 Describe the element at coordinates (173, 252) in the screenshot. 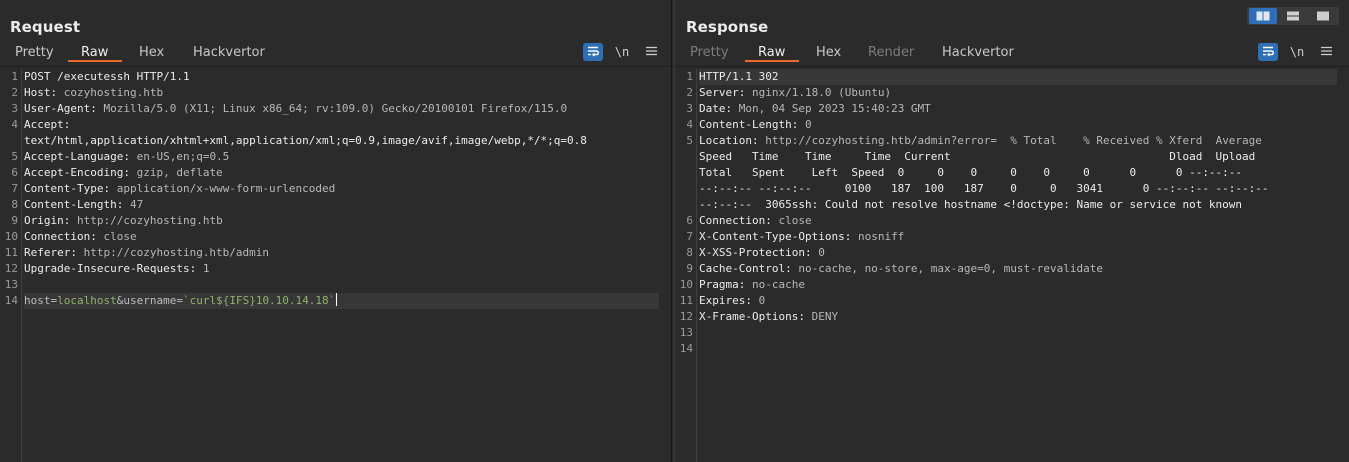

I see `header-value: http://cozyhosting.htb/admin` at that location.